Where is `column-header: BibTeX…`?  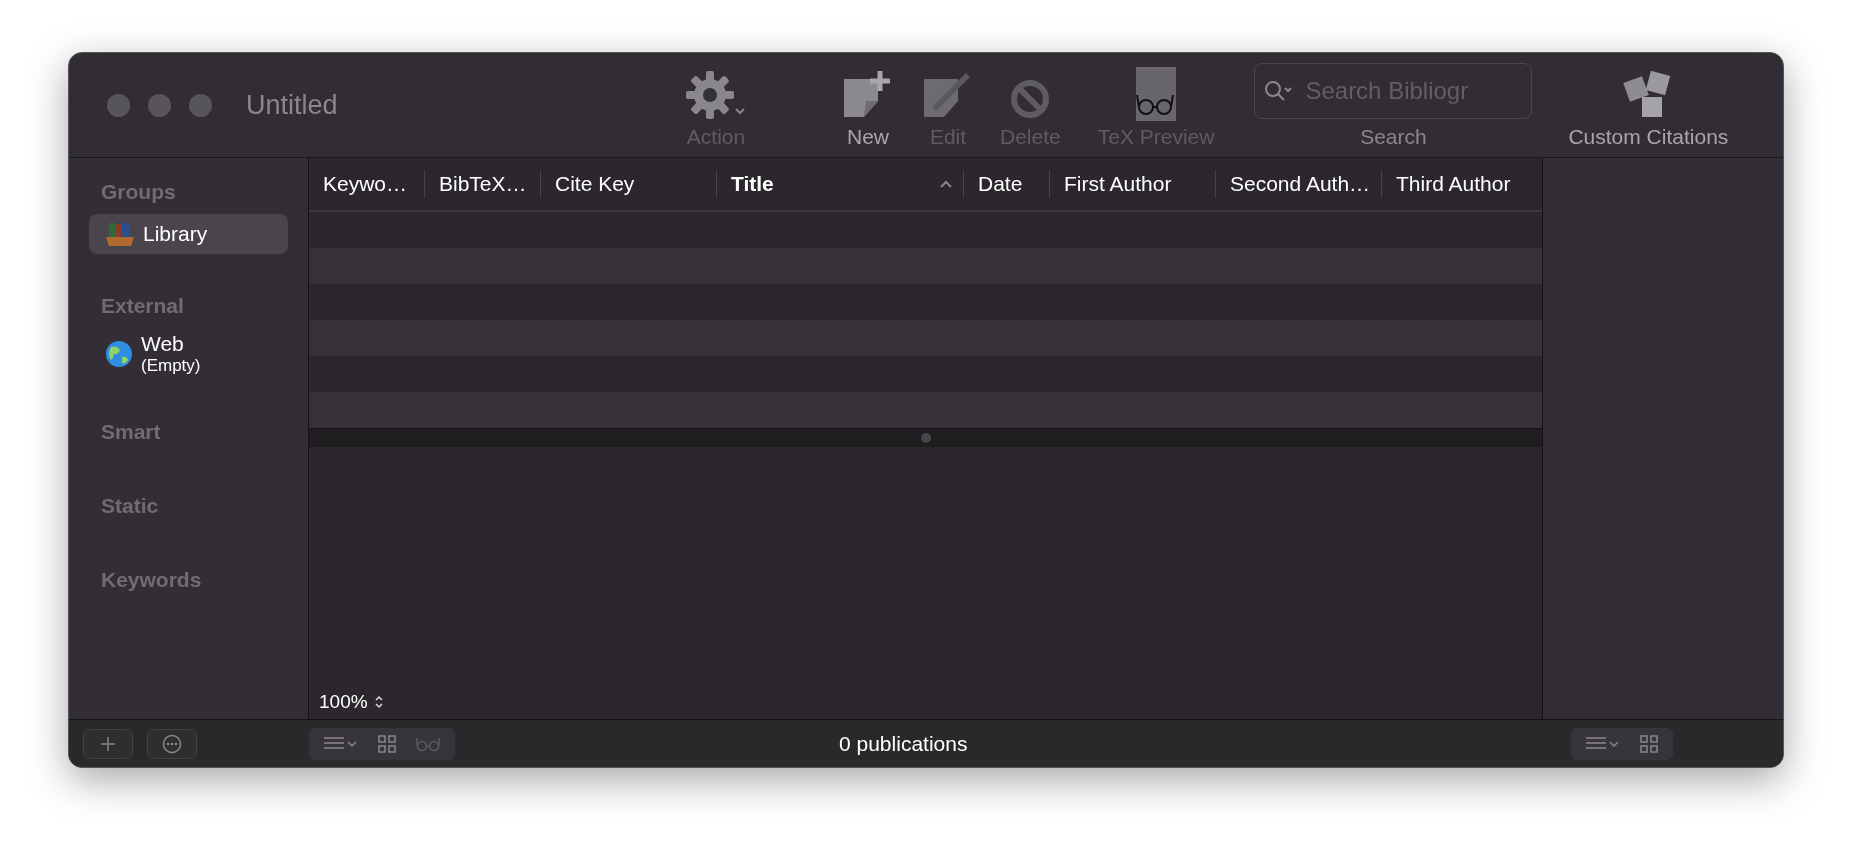 column-header: BibTeX… is located at coordinates (482, 184).